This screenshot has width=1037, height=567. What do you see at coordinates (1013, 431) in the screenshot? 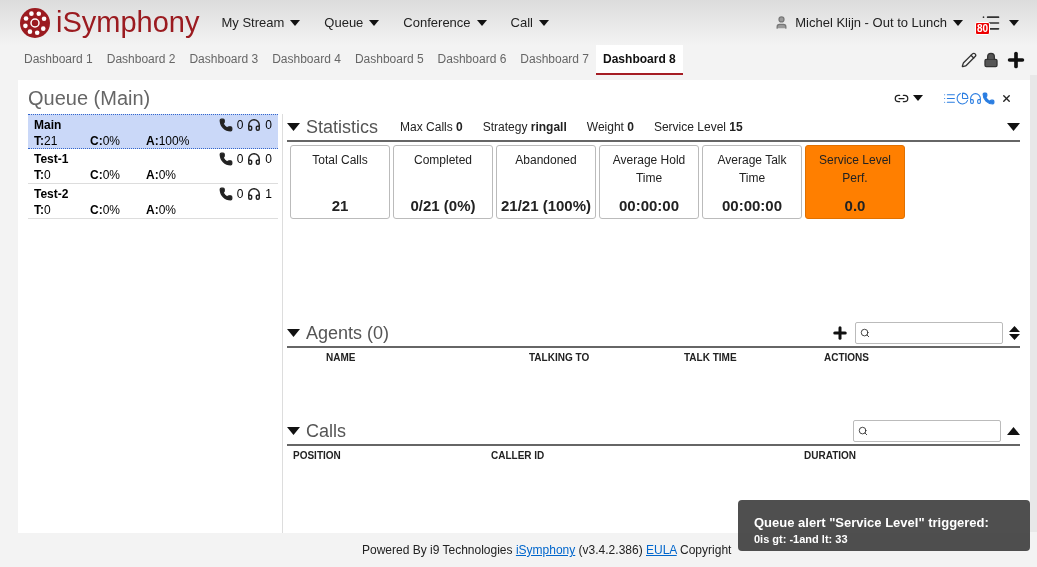
I see `collapse-icon` at bounding box center [1013, 431].